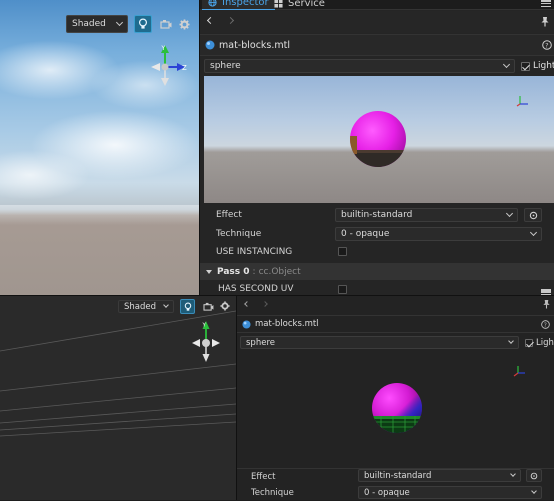 This screenshot has width=554, height=501. What do you see at coordinates (377, 288) in the screenshot?
I see `property-row-has-second-uv: HAS SECOND UV` at bounding box center [377, 288].